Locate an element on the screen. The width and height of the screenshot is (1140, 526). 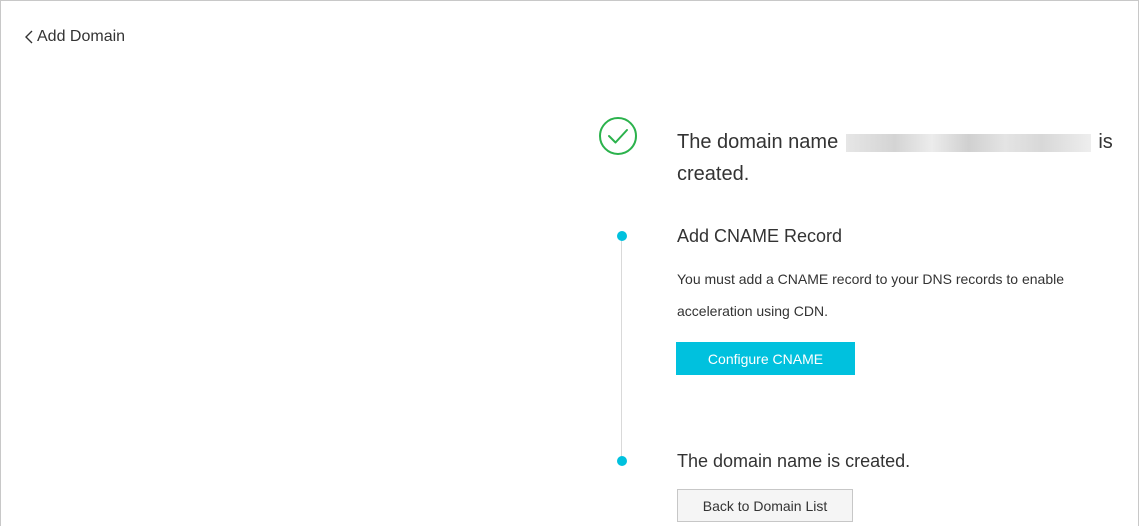
step-1-title: Add CNAME Record is located at coordinates (760, 236).